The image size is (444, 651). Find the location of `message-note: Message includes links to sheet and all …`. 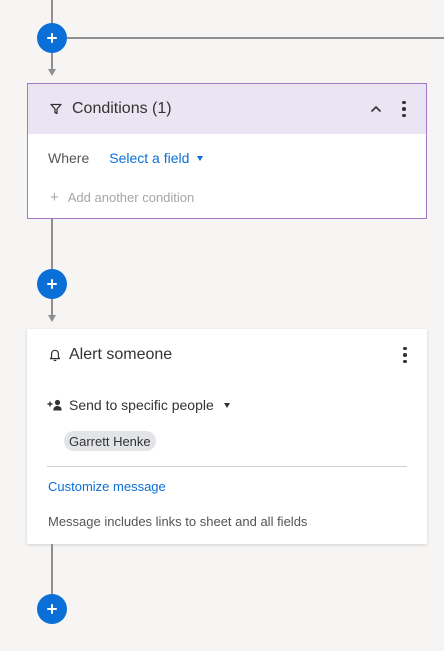

message-note: Message includes links to sheet and all … is located at coordinates (178, 521).